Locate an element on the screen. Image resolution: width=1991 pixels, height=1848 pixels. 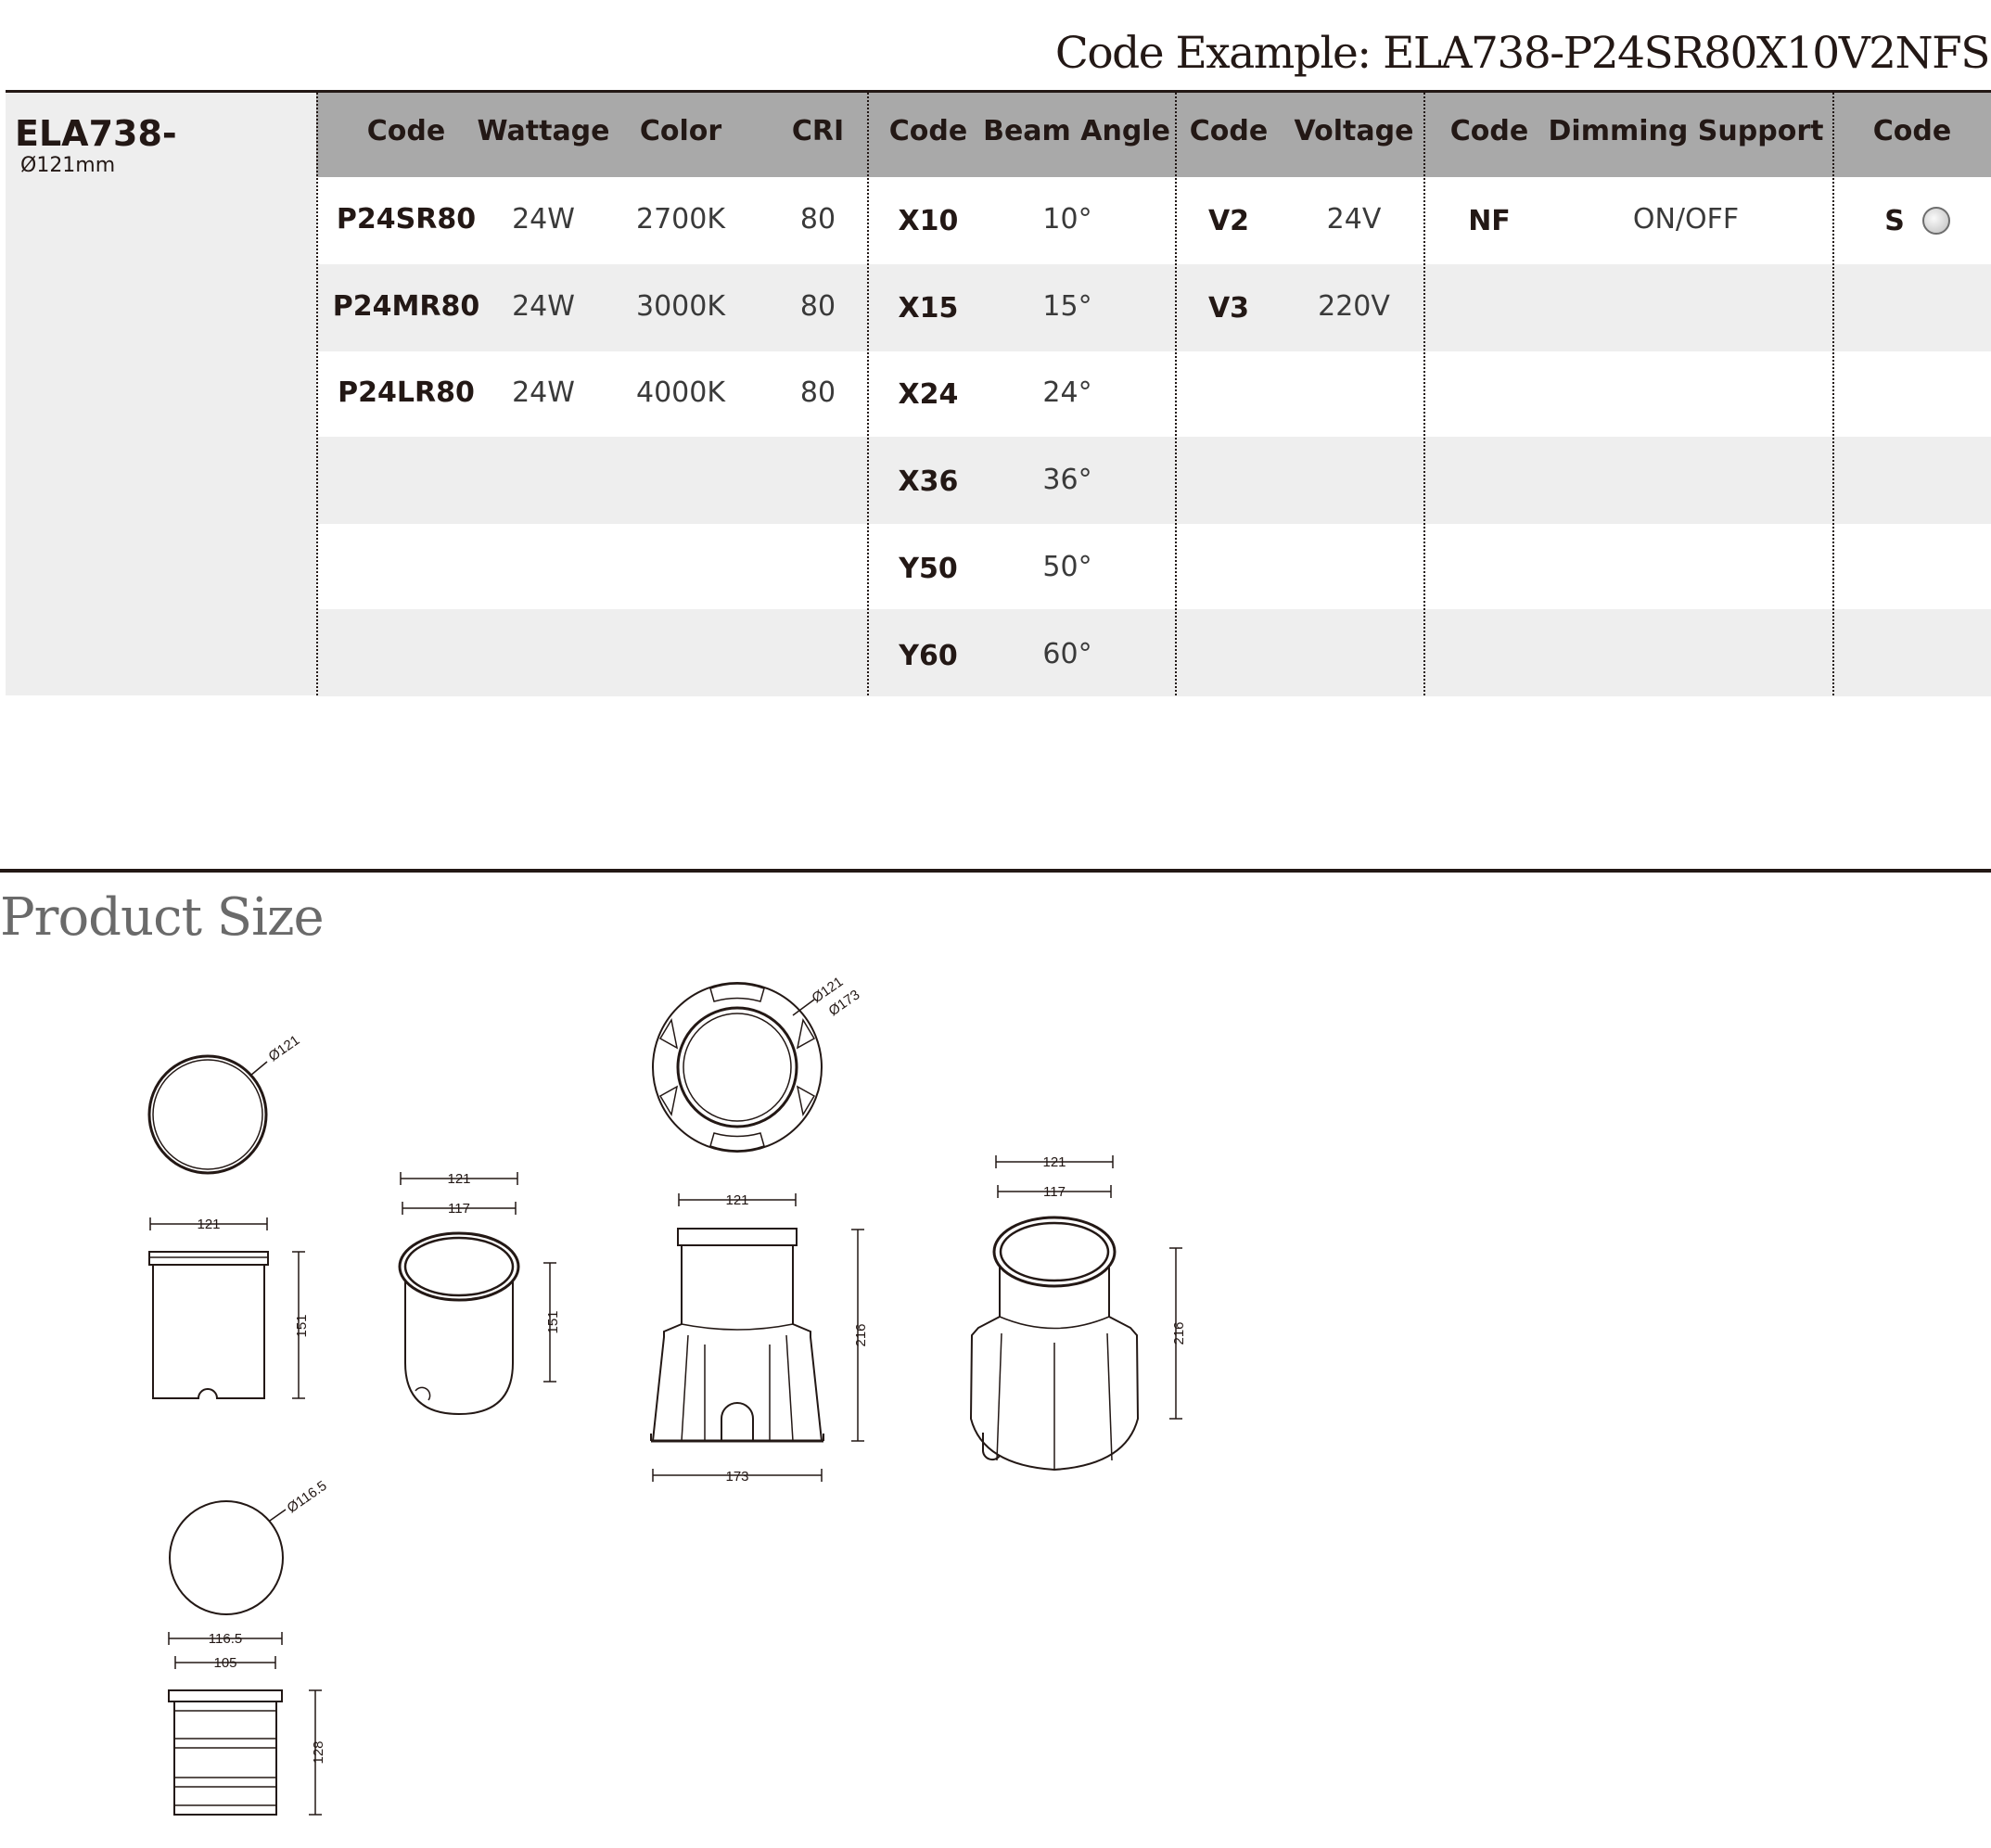
dim-label: Ø116.5 is located at coordinates (307, 1497).